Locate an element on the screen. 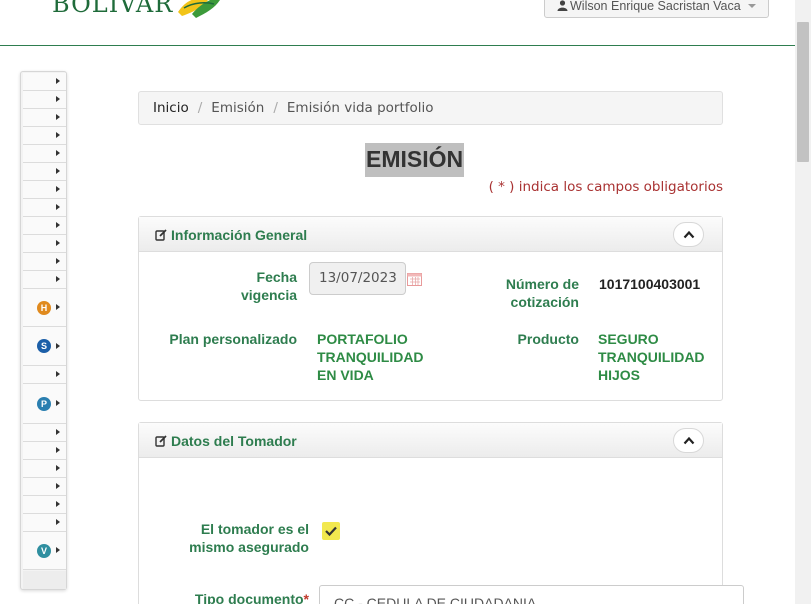 Image resolution: width=811 pixels, height=604 pixels. sidebar-badge-icon: P is located at coordinates (44, 403).